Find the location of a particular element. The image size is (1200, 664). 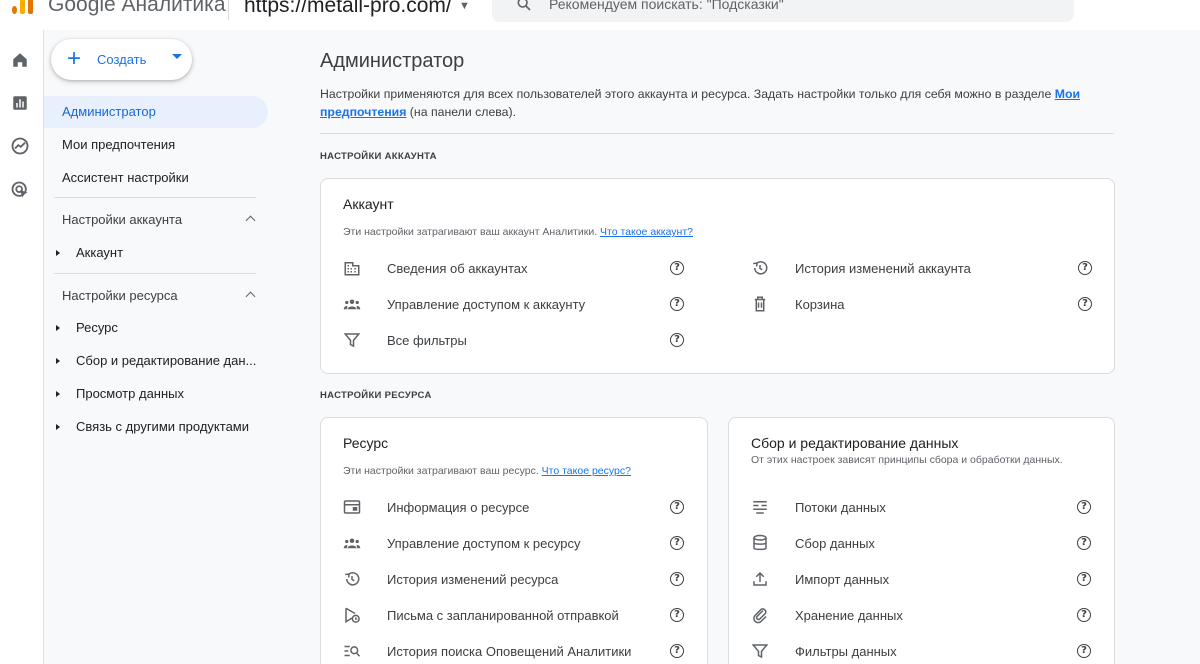

data-retention-row: Хранение данных ? is located at coordinates (923, 615).